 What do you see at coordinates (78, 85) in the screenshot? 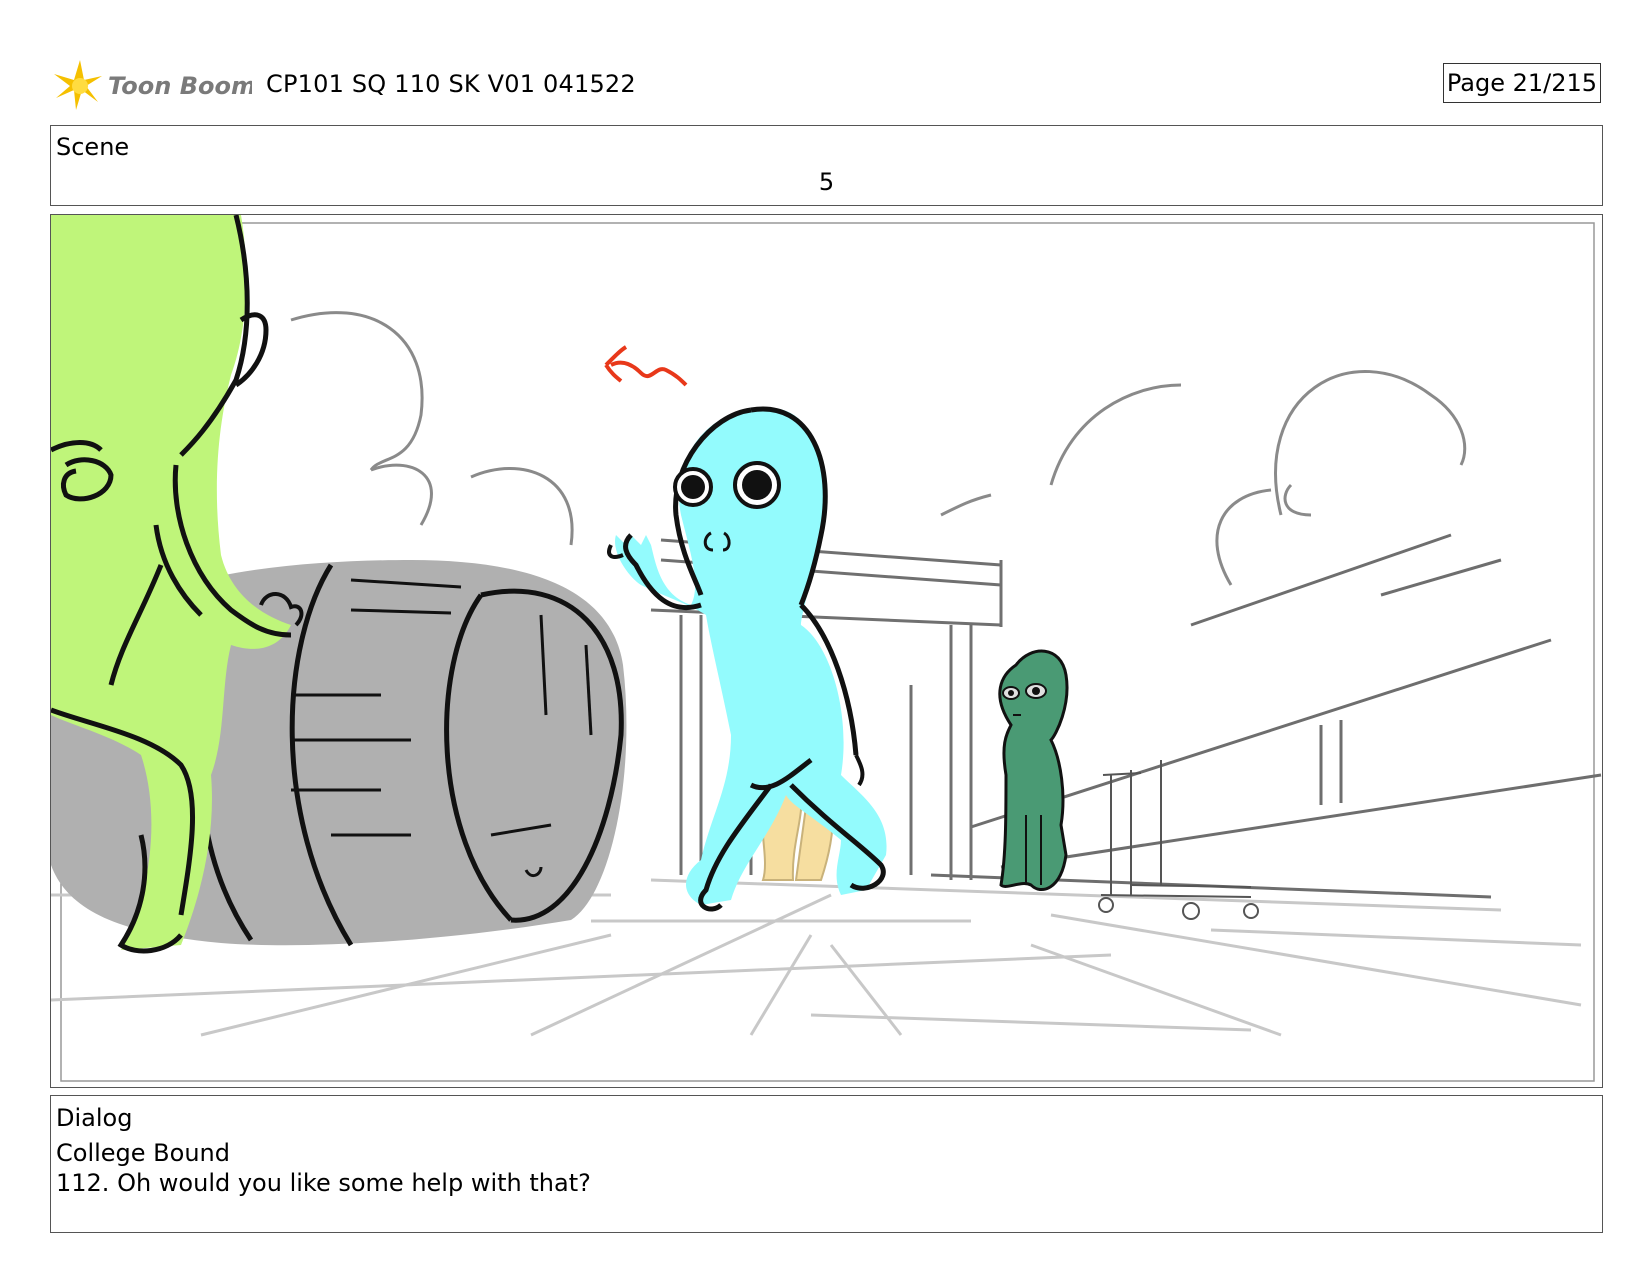
I see `logo-star-icon` at bounding box center [78, 85].